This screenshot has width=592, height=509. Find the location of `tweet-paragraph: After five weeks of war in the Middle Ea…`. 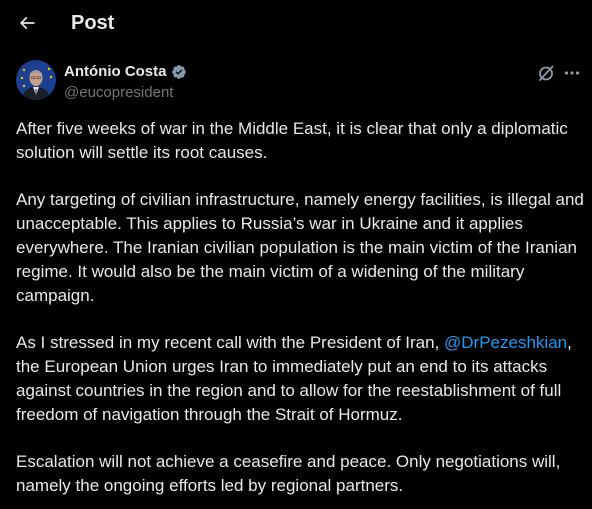

tweet-paragraph: After five weeks of war in the Middle Ea… is located at coordinates (292, 140).